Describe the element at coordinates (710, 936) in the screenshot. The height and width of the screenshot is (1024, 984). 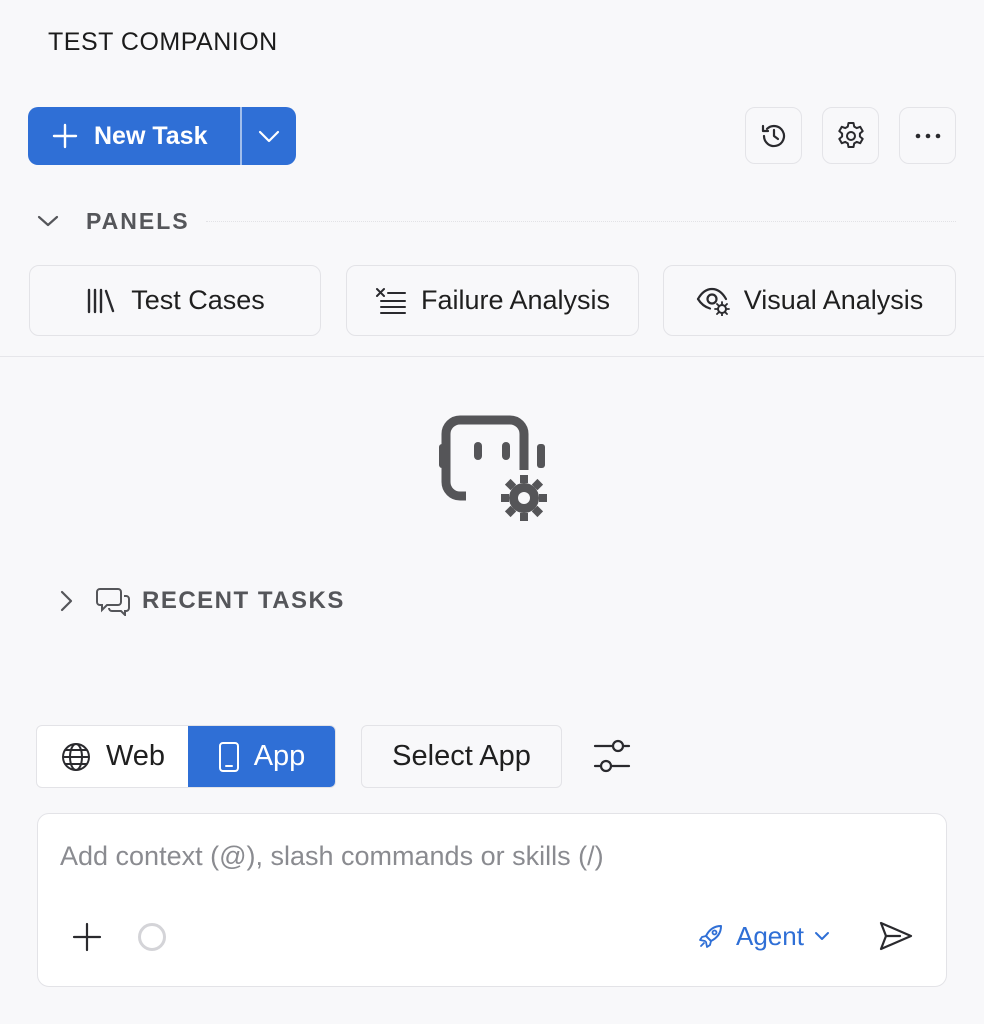
I see `rocket-icon` at that location.